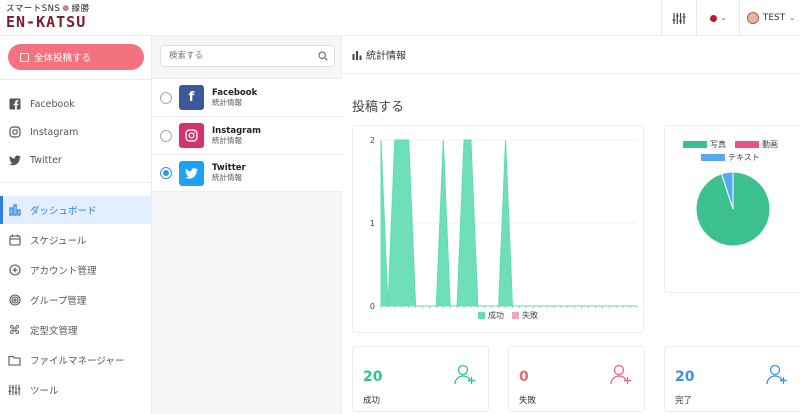 This screenshot has height=414, width=800. I want to click on sidebar-item-label: グループ管理, so click(58, 301).